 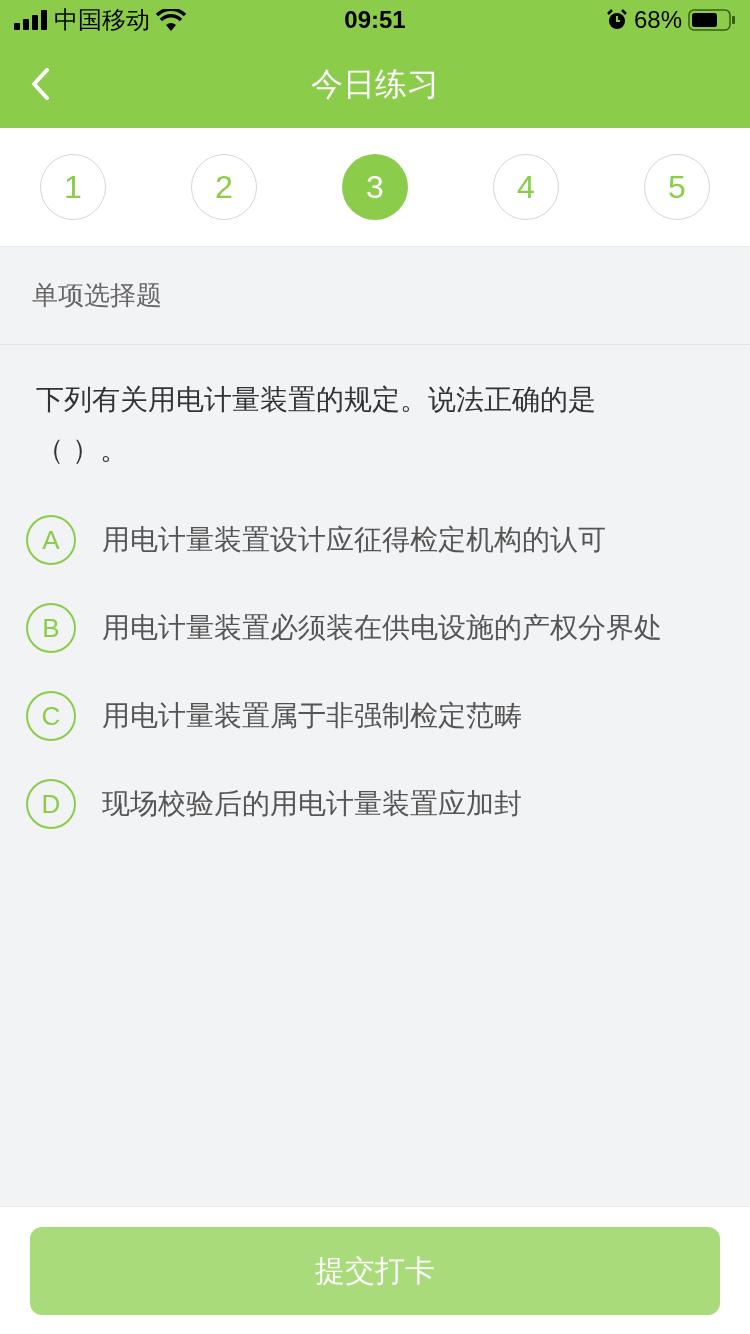 I want to click on answer-option: A 用电计量装置设计应征得检定机构的认可, so click(x=375, y=540).